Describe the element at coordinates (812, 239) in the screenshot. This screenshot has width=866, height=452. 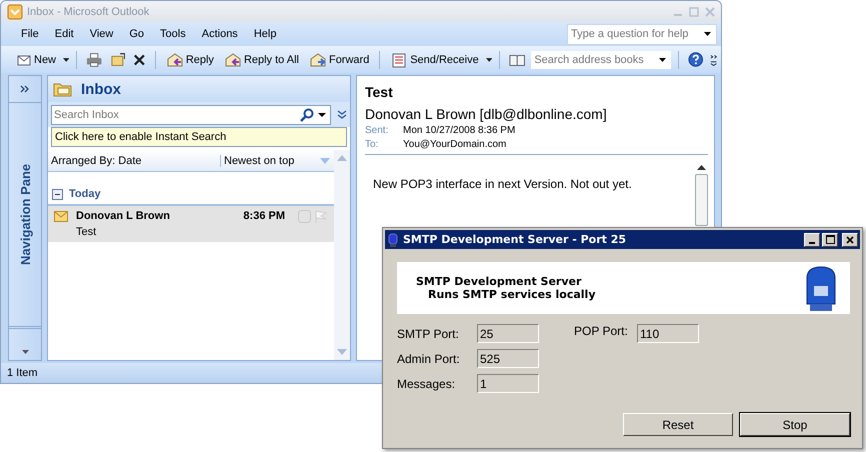
I see `minimize-button` at that location.